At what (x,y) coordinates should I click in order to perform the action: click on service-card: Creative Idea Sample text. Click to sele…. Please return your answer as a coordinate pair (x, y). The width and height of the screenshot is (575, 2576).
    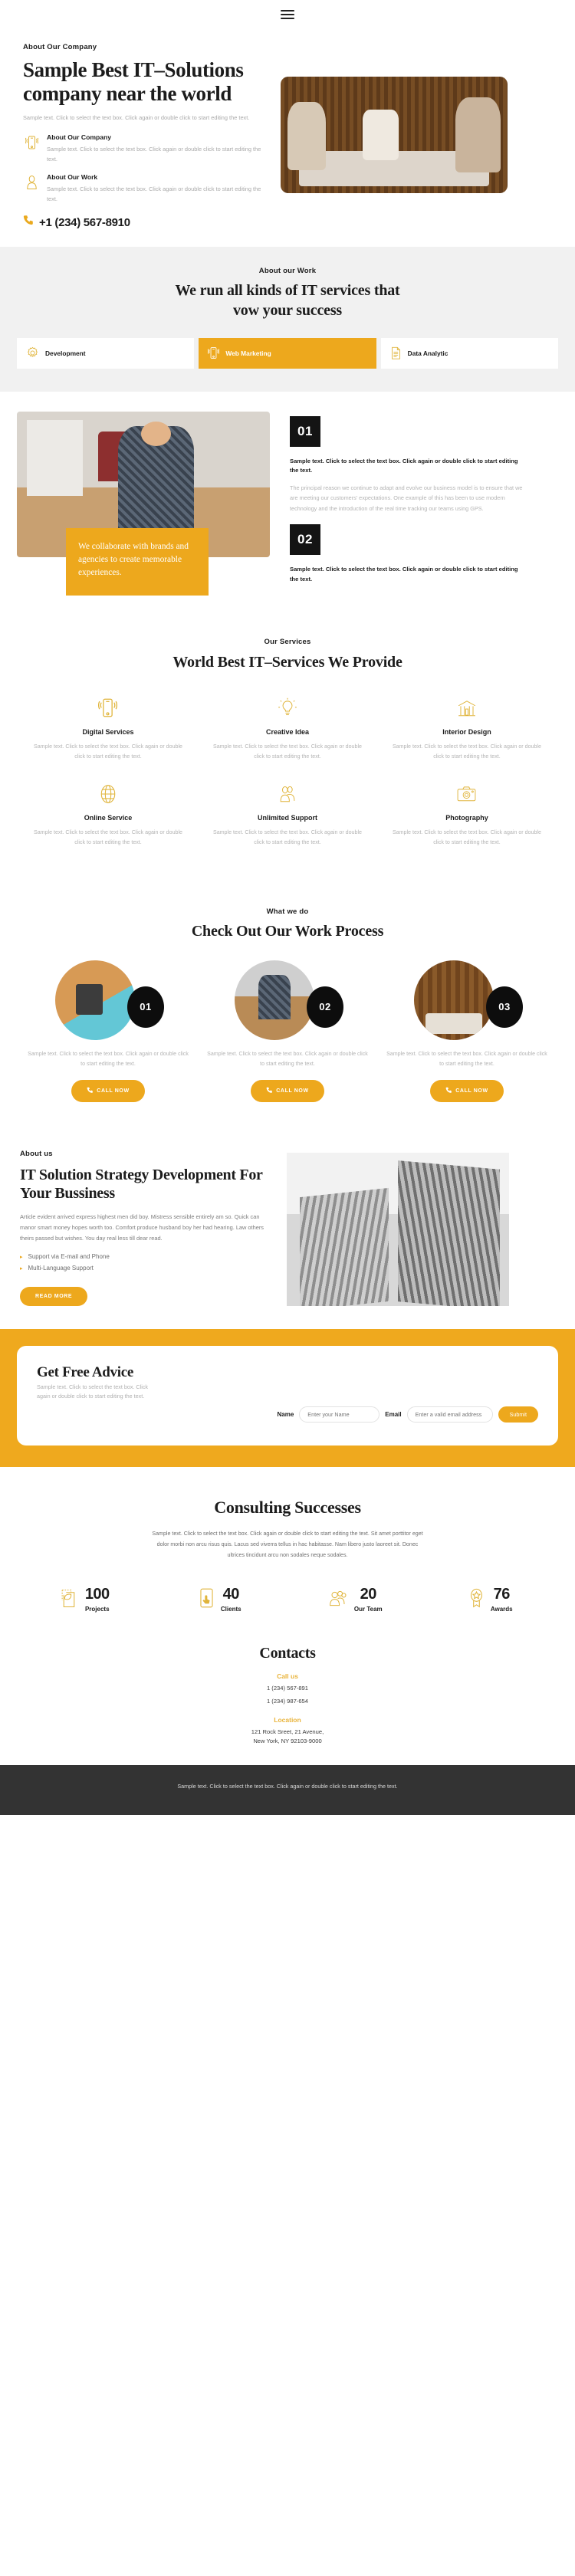
    Looking at the image, I should click on (287, 728).